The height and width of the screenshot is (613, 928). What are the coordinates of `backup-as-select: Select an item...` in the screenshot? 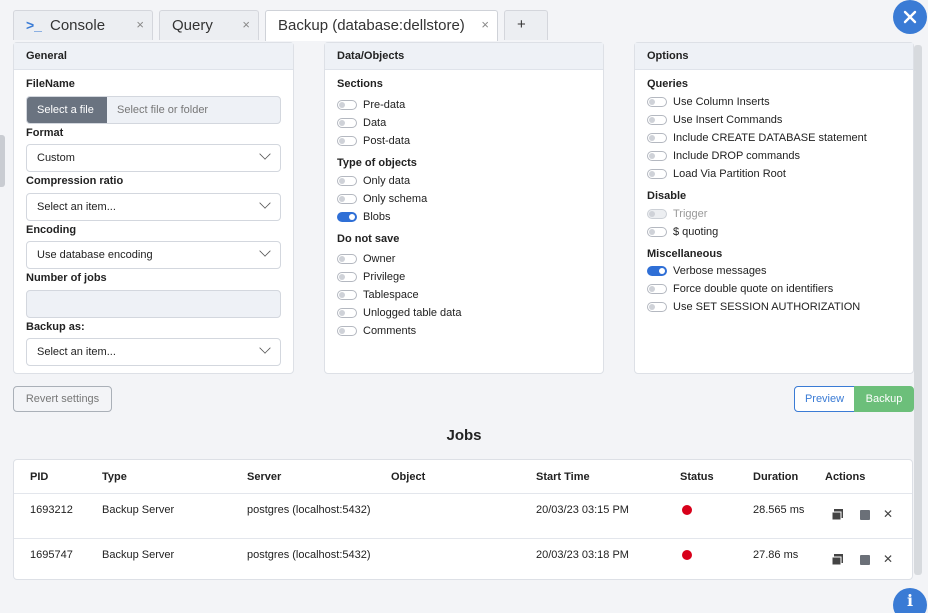 It's located at (153, 352).